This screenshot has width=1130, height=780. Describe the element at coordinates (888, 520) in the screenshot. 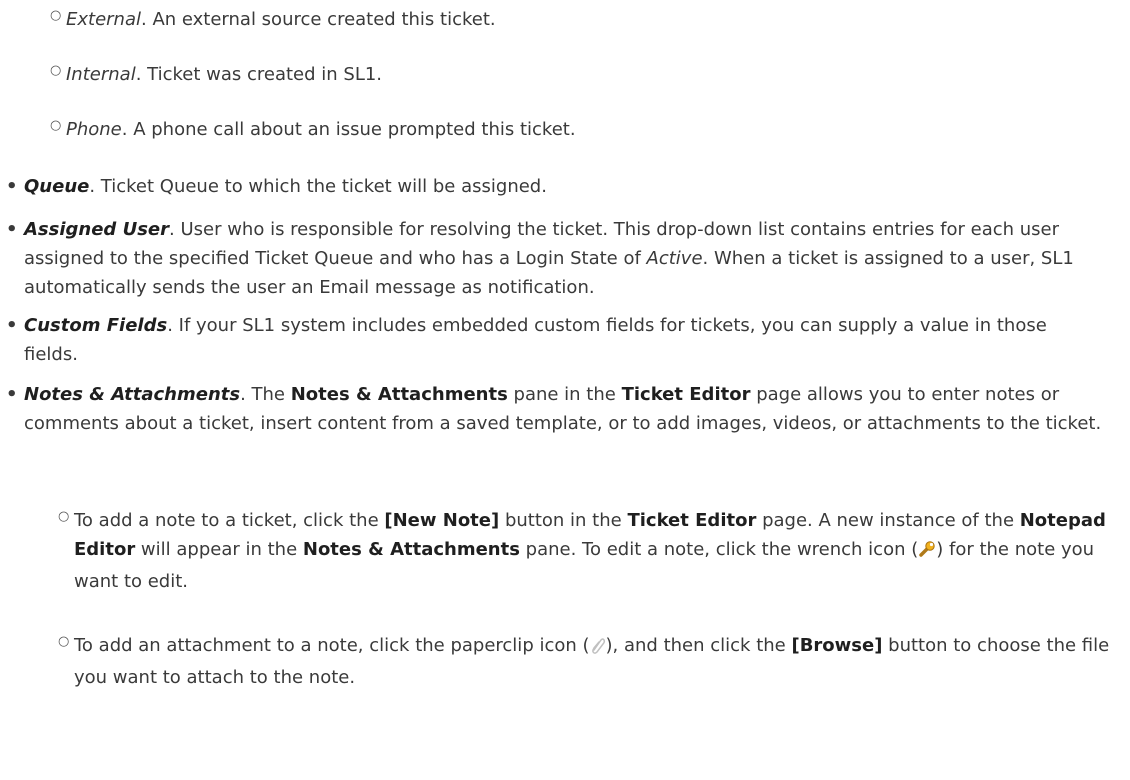

I see `step1-text-c: page. A new instance of the` at that location.